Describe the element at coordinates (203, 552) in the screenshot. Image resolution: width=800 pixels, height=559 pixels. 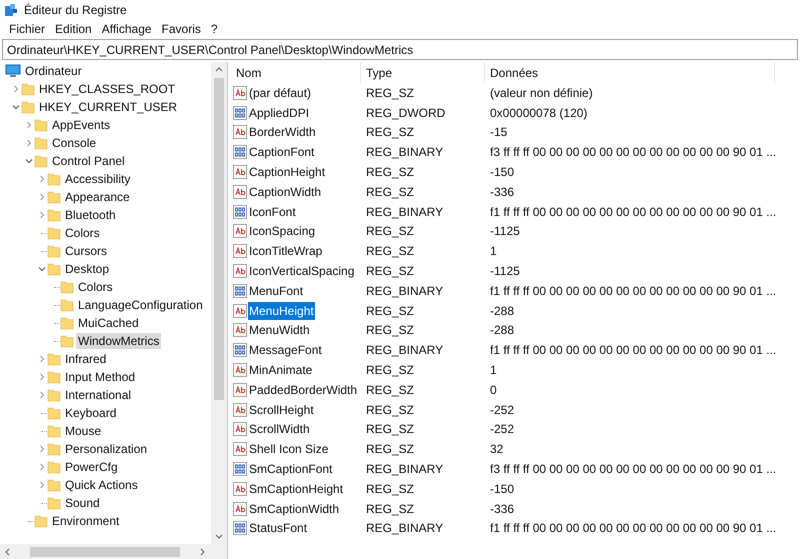
I see `scroll-right-icon` at that location.